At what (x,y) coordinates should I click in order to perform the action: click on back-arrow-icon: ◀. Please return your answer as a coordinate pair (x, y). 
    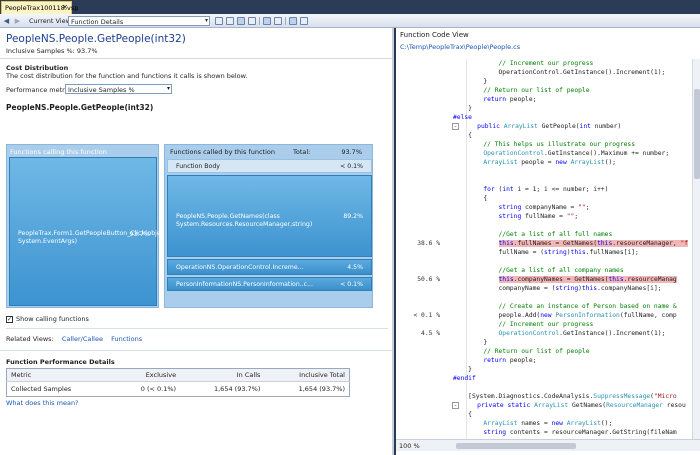
    Looking at the image, I should click on (6, 21).